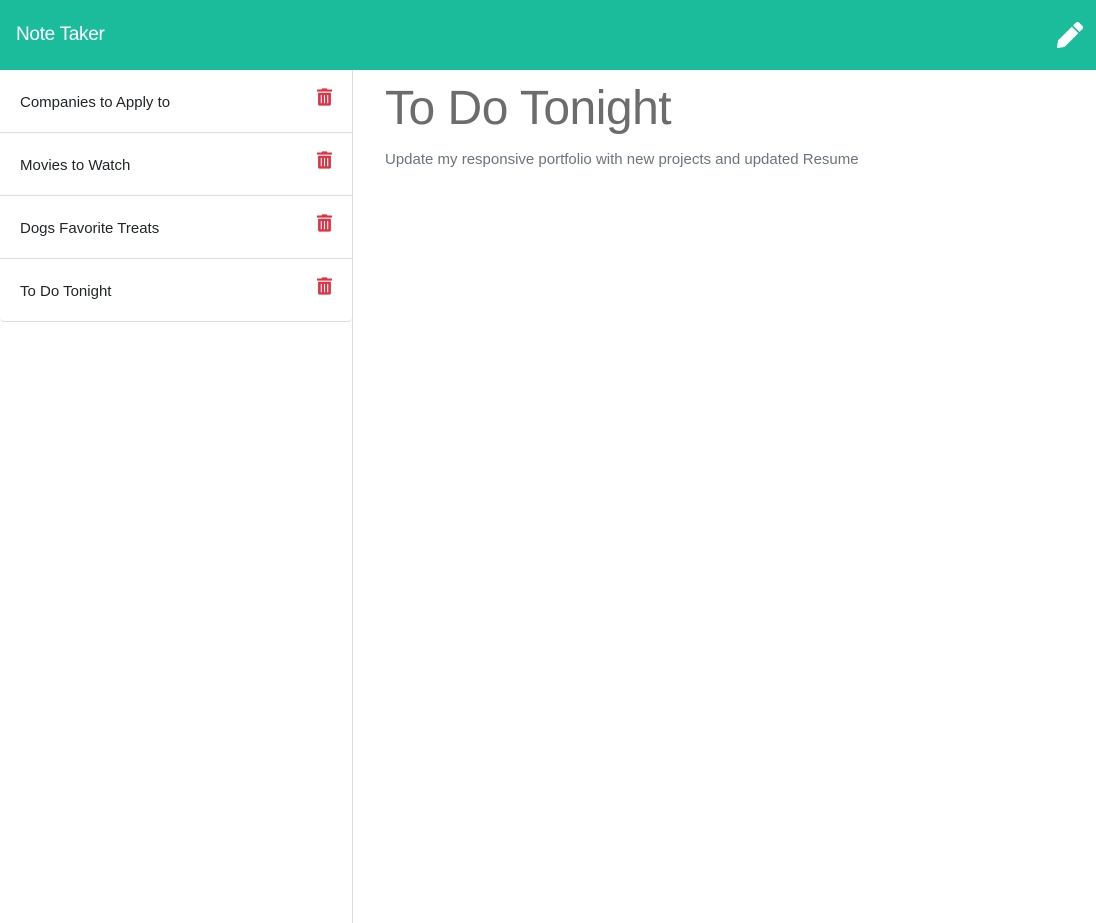  Describe the element at coordinates (75, 165) in the screenshot. I see `note-title: Movies to Watch` at that location.